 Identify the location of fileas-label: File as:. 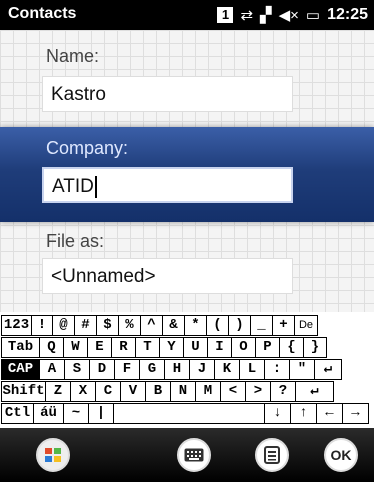
(75, 241).